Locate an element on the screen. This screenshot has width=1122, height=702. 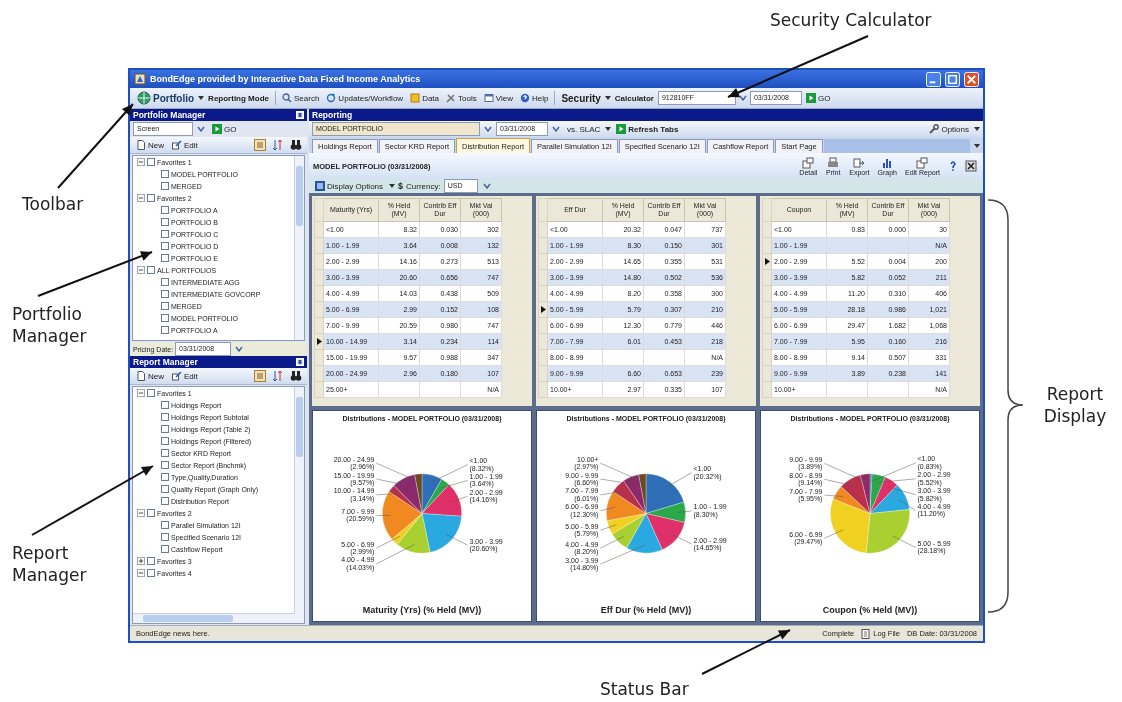
chart-caption: Coupon (% Held (MV)) is located at coordinates (870, 610).